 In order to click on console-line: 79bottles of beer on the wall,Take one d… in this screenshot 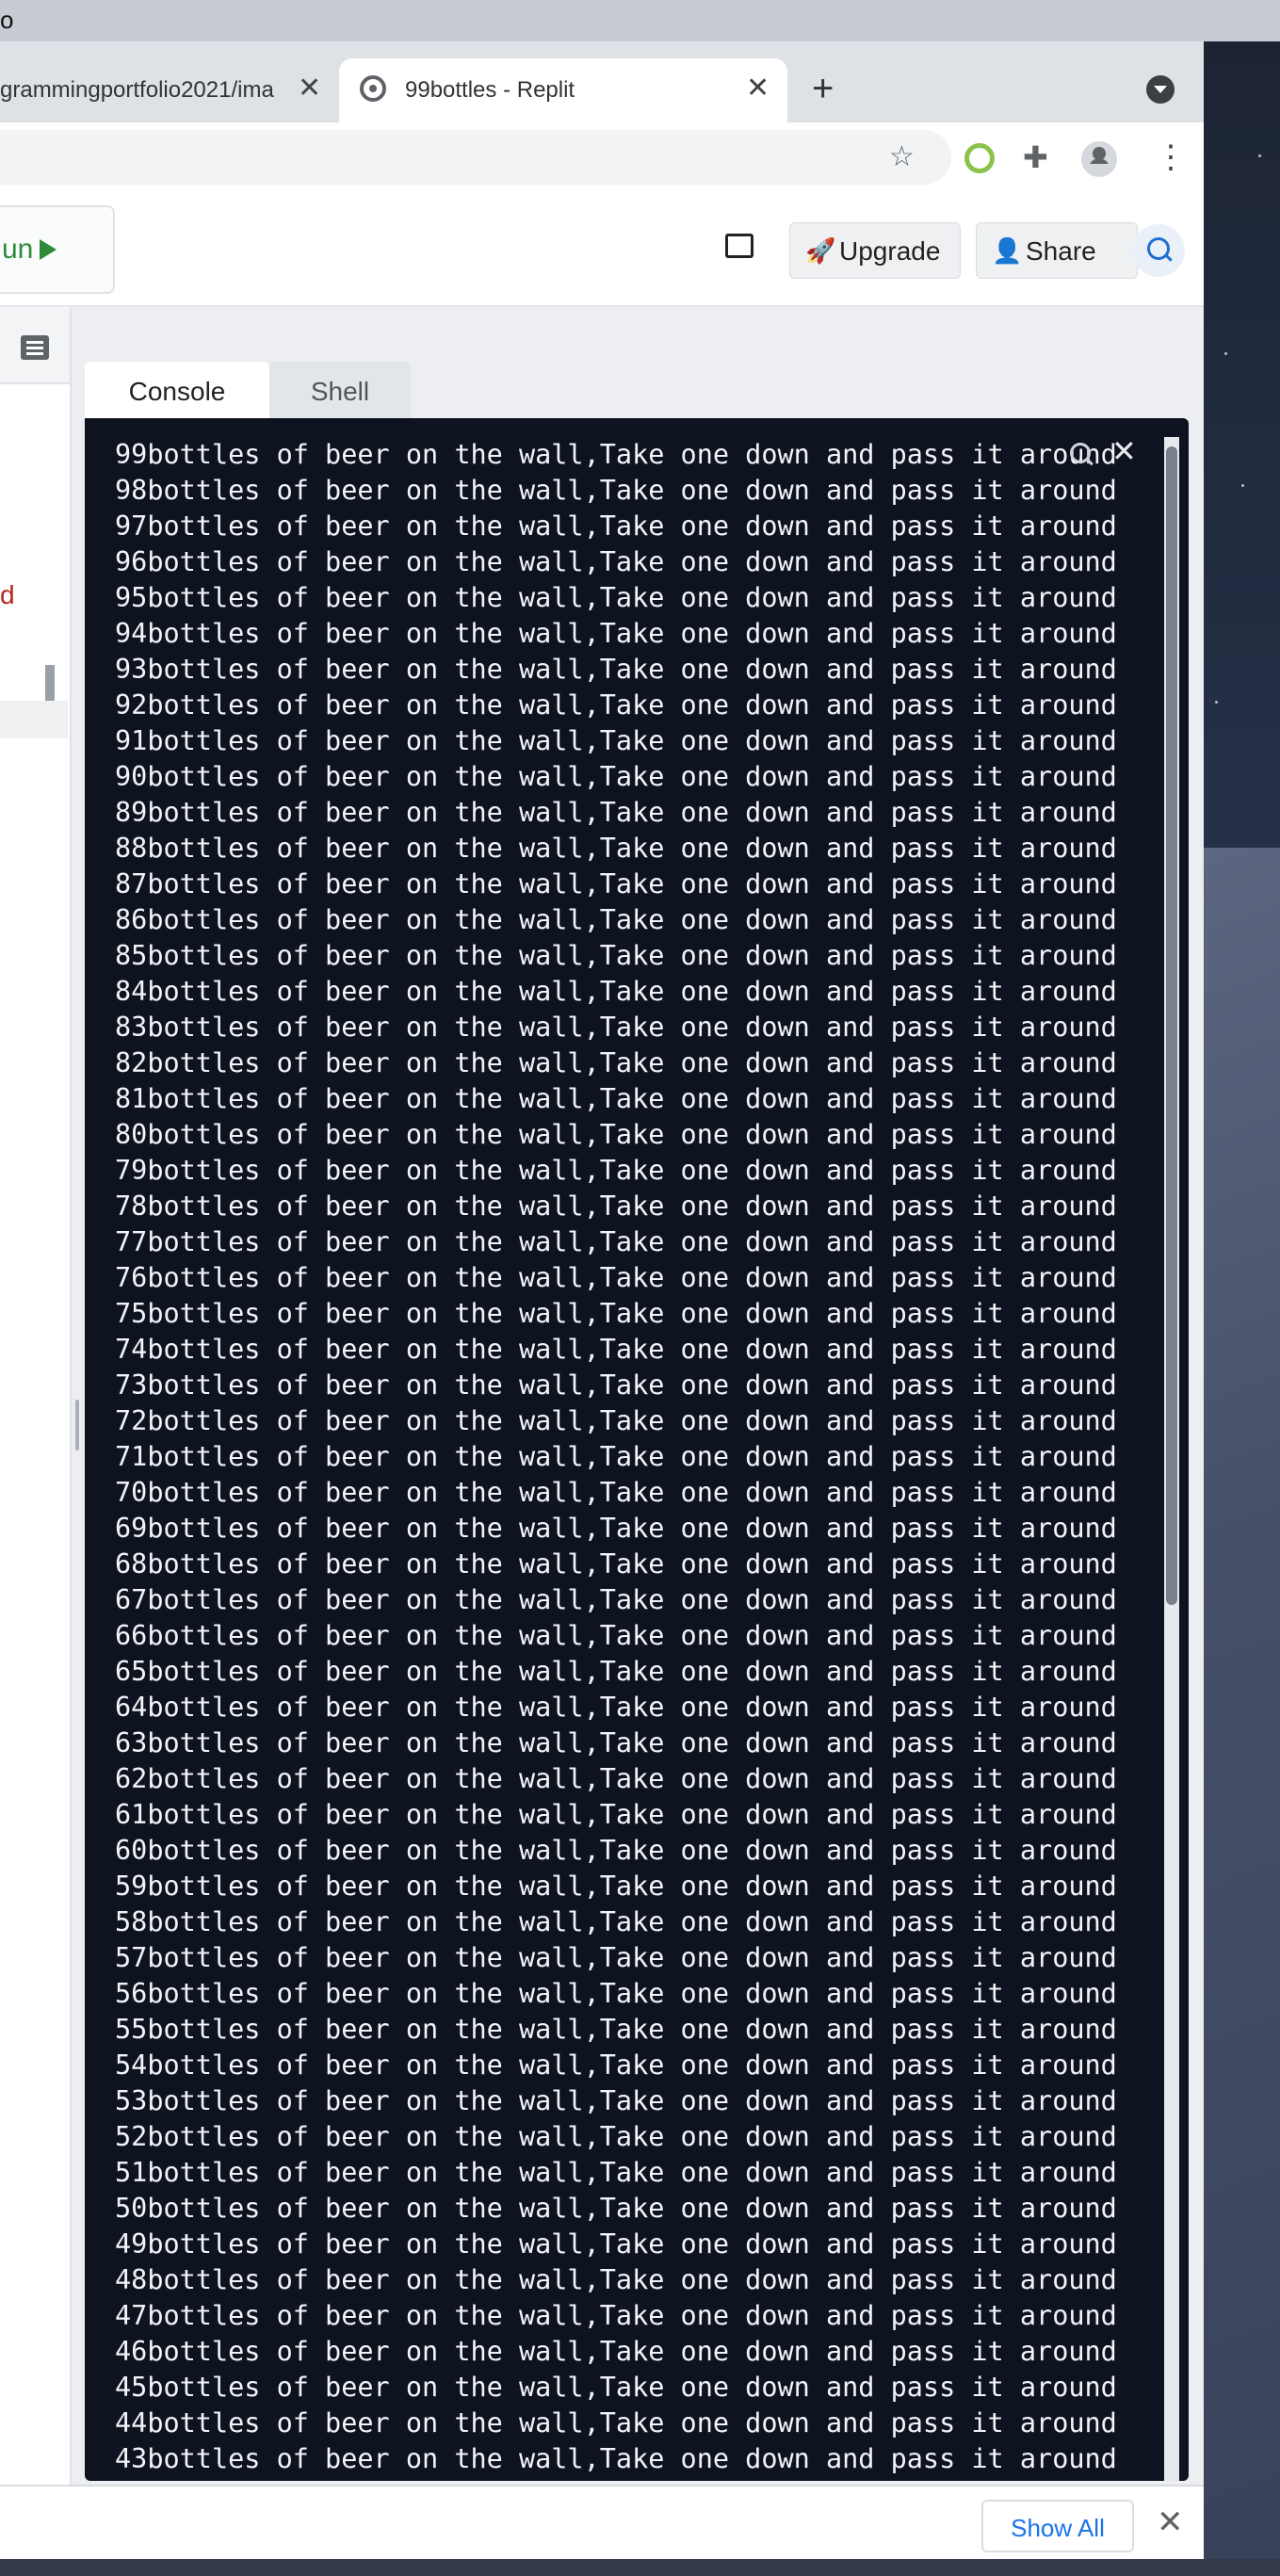, I will do `click(616, 1170)`.